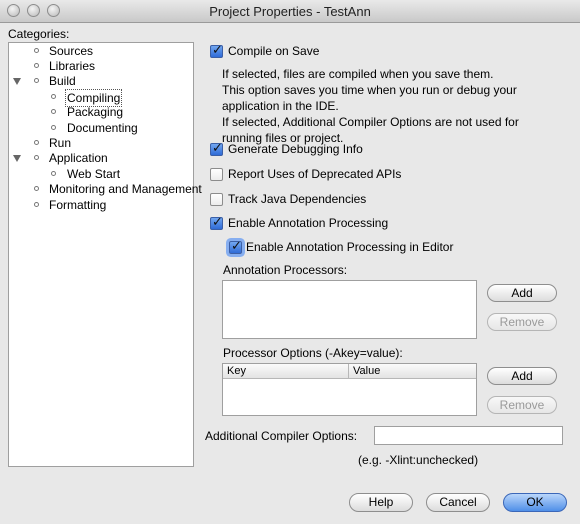 The image size is (580, 524). I want to click on column-header-value: Value, so click(412, 371).